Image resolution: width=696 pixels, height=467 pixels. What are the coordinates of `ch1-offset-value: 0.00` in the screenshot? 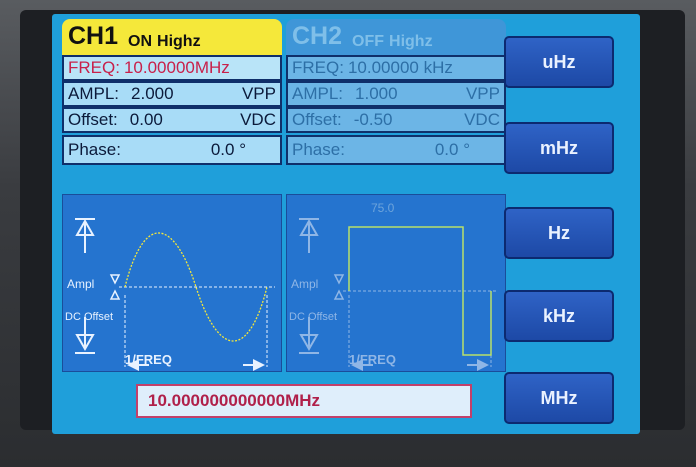 It's located at (146, 119).